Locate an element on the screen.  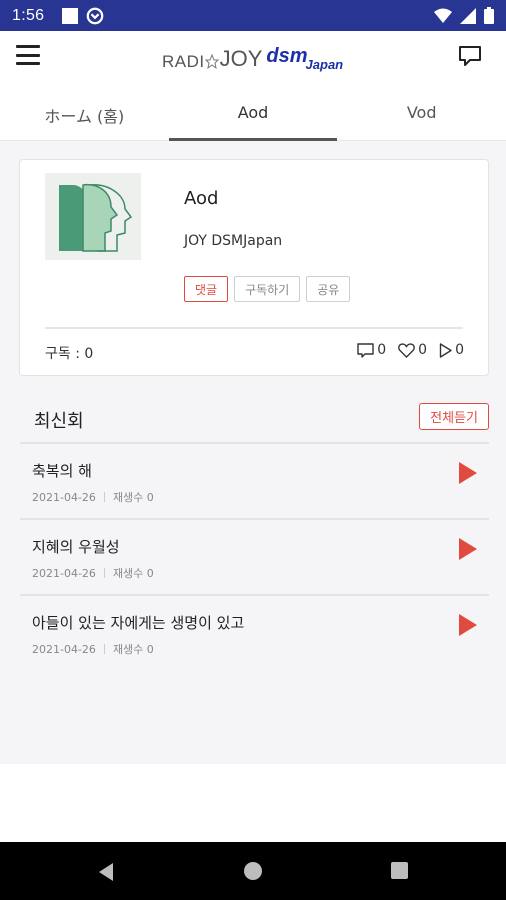
episode-item: 지혜의 우월성 2021-04-26 재생수 0 is located at coordinates (254, 556).